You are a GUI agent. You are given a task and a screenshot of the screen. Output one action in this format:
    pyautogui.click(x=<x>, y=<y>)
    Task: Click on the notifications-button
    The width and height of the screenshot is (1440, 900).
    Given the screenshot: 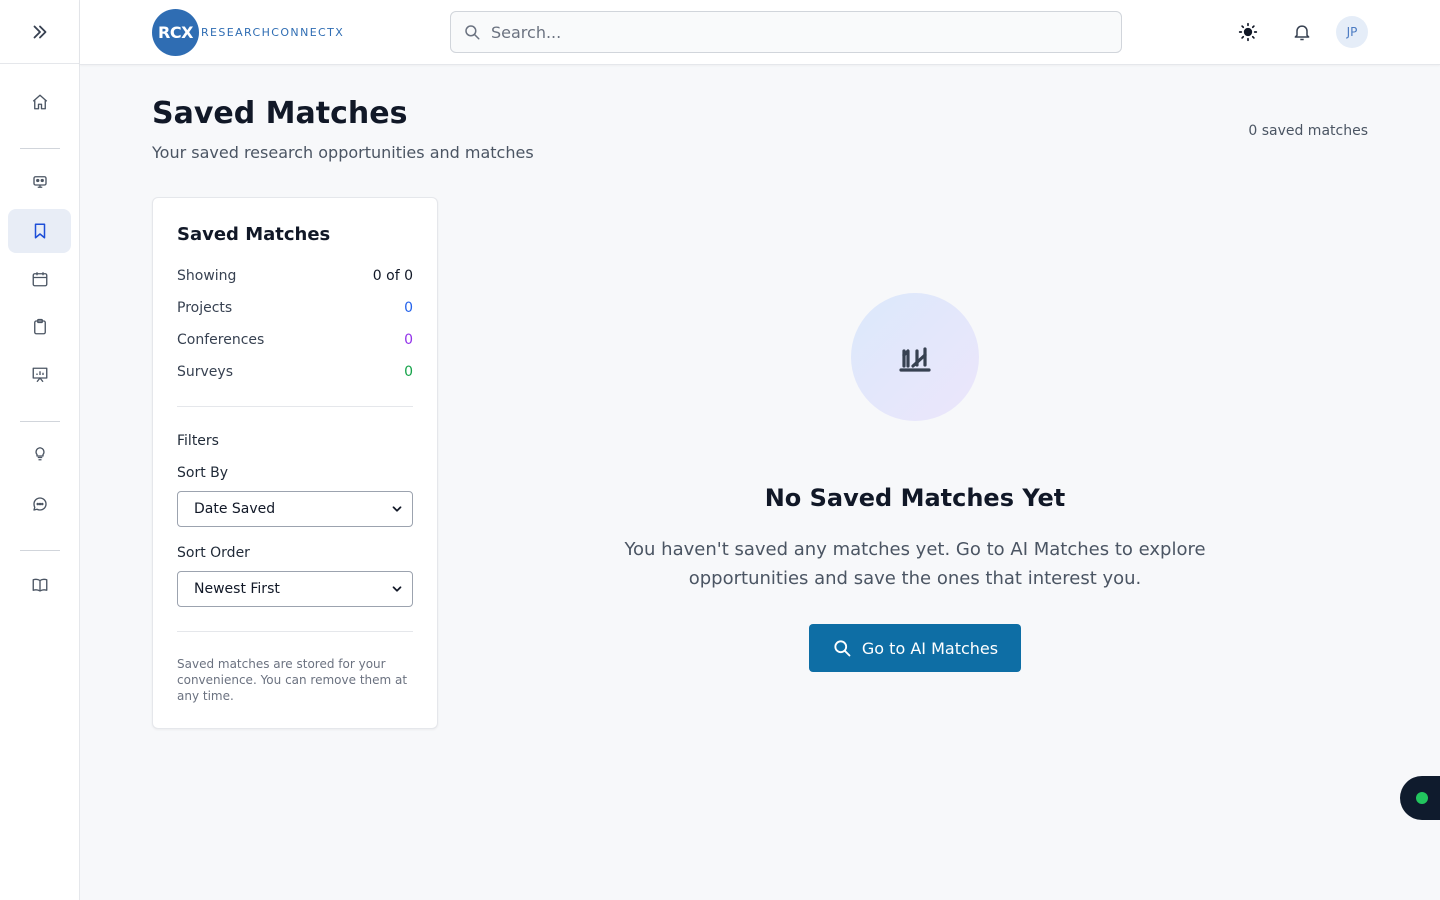 What is the action you would take?
    pyautogui.click(x=1302, y=32)
    